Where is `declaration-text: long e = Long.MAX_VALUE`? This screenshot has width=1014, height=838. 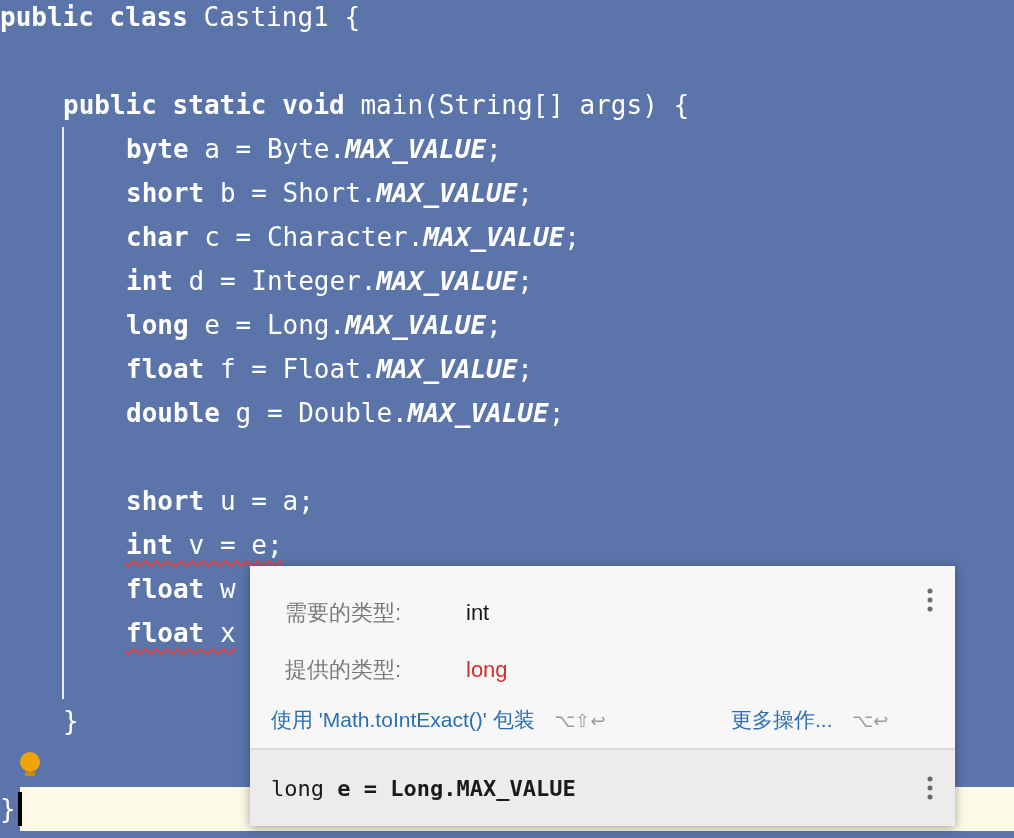
declaration-text: long e = Long.MAX_VALUE is located at coordinates (423, 788).